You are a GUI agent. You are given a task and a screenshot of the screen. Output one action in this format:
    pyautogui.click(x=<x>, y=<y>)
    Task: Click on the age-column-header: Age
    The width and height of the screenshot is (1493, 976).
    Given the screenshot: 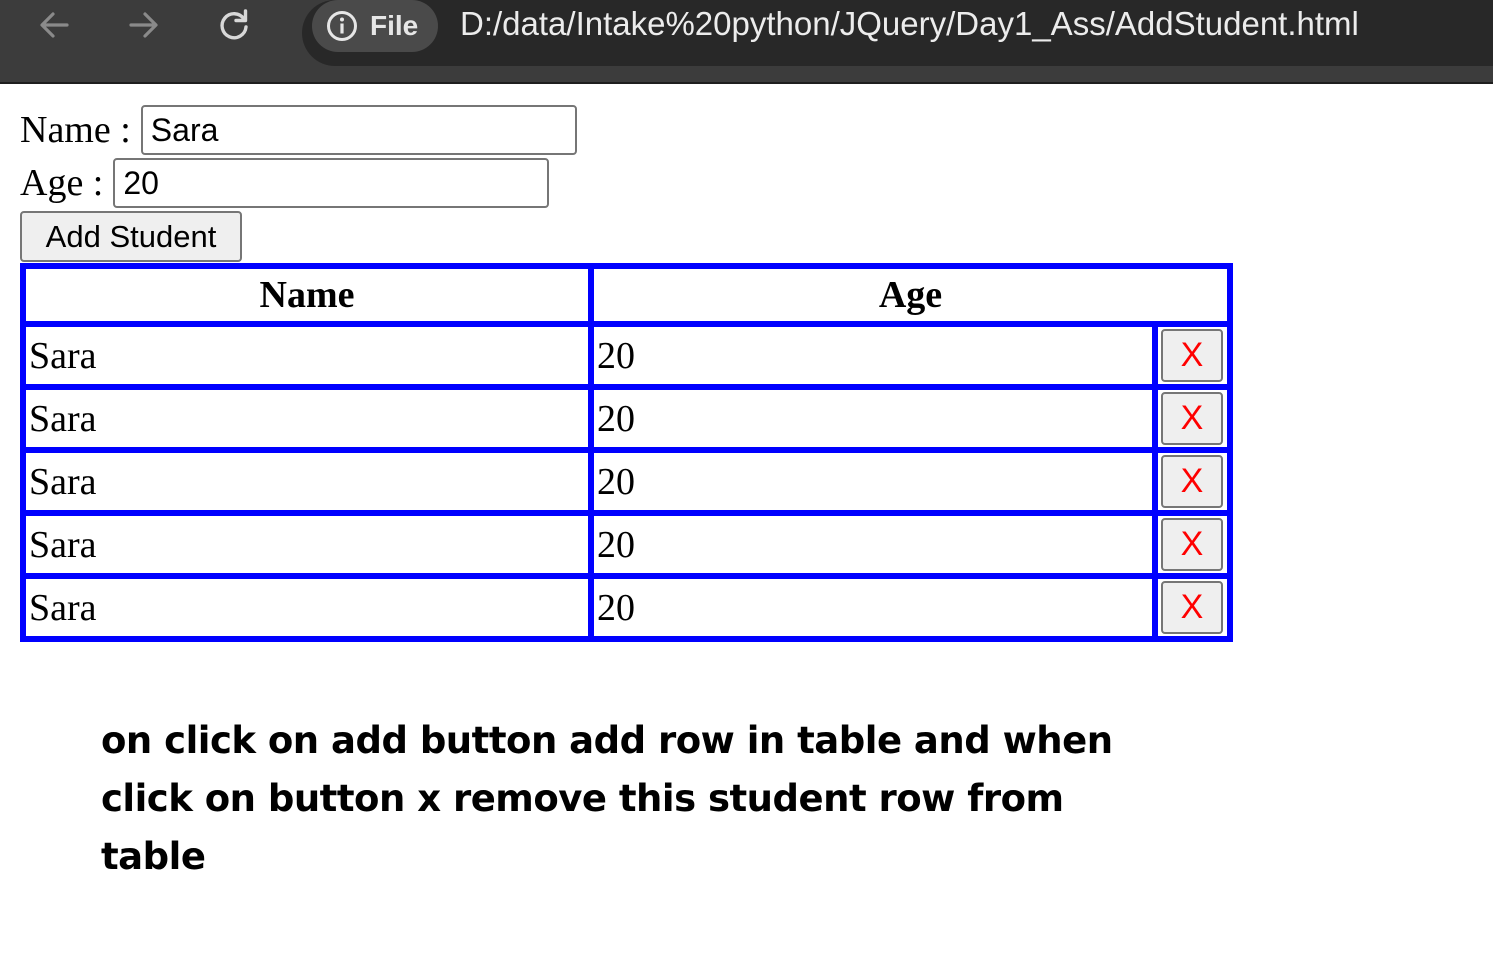 What is the action you would take?
    pyautogui.click(x=910, y=295)
    